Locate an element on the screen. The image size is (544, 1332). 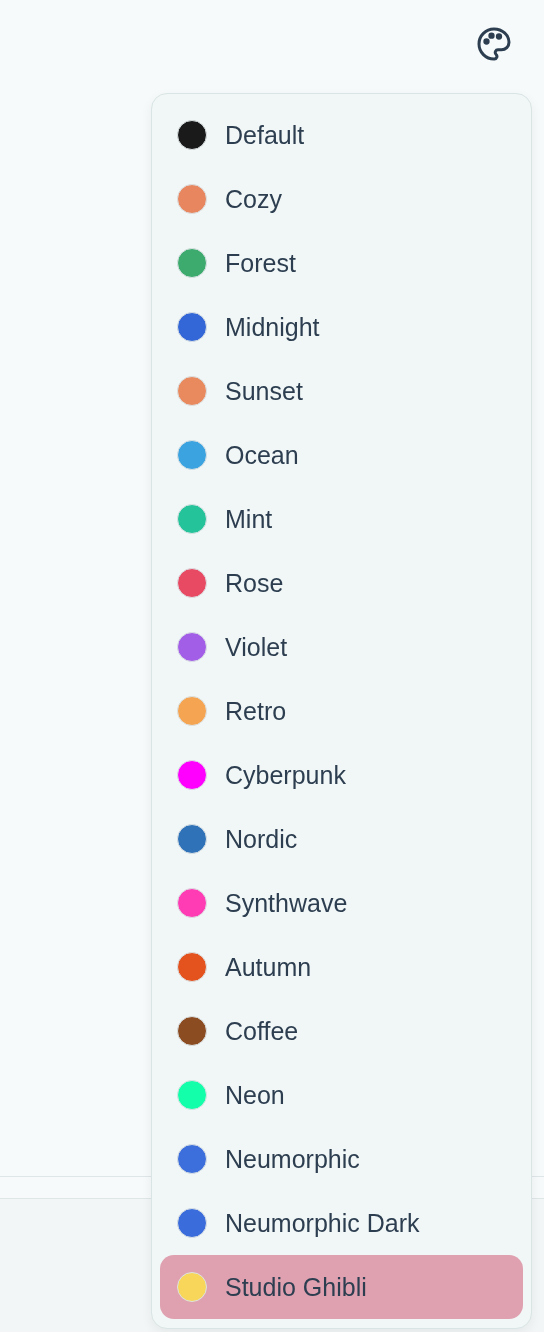
theme-label: Coffee is located at coordinates (262, 1031).